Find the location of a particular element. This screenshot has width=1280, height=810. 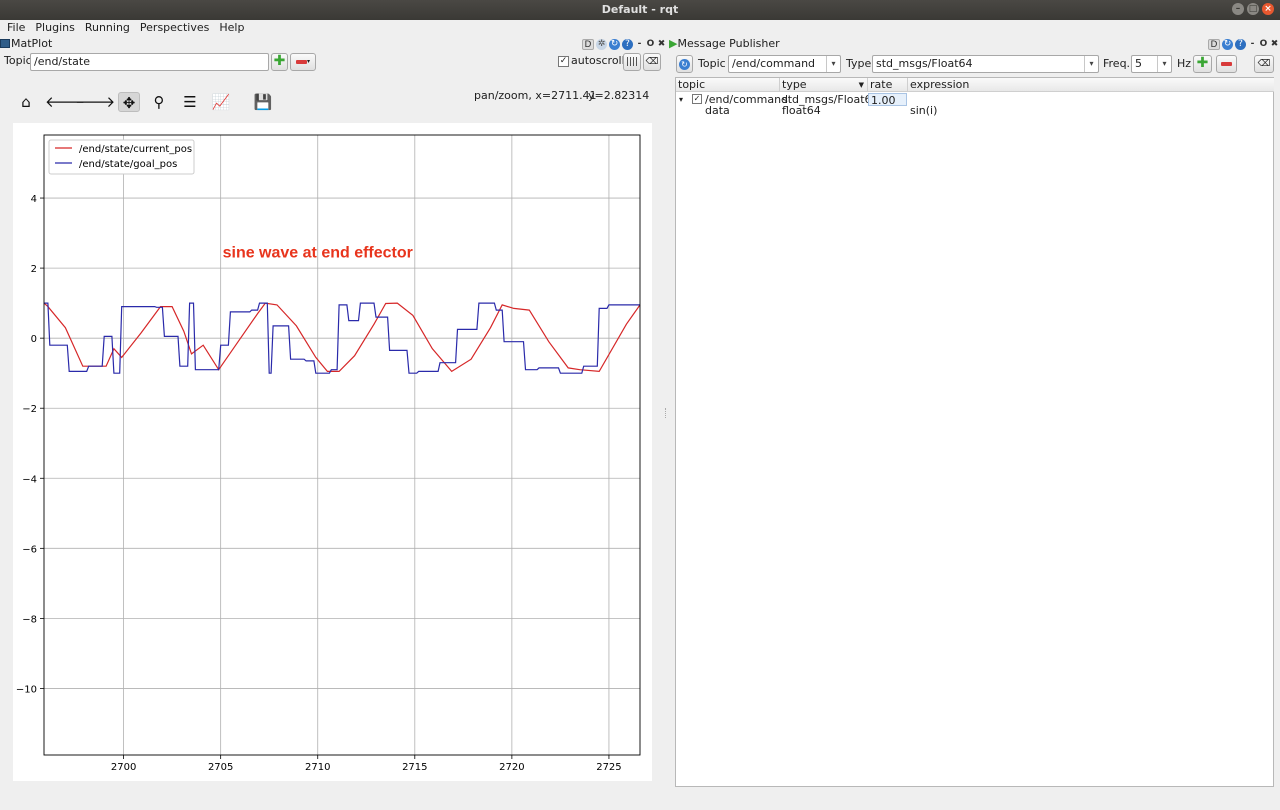

pan-zoom-coords-x: pan/zoom, x=2711.41 is located at coordinates (535, 95).